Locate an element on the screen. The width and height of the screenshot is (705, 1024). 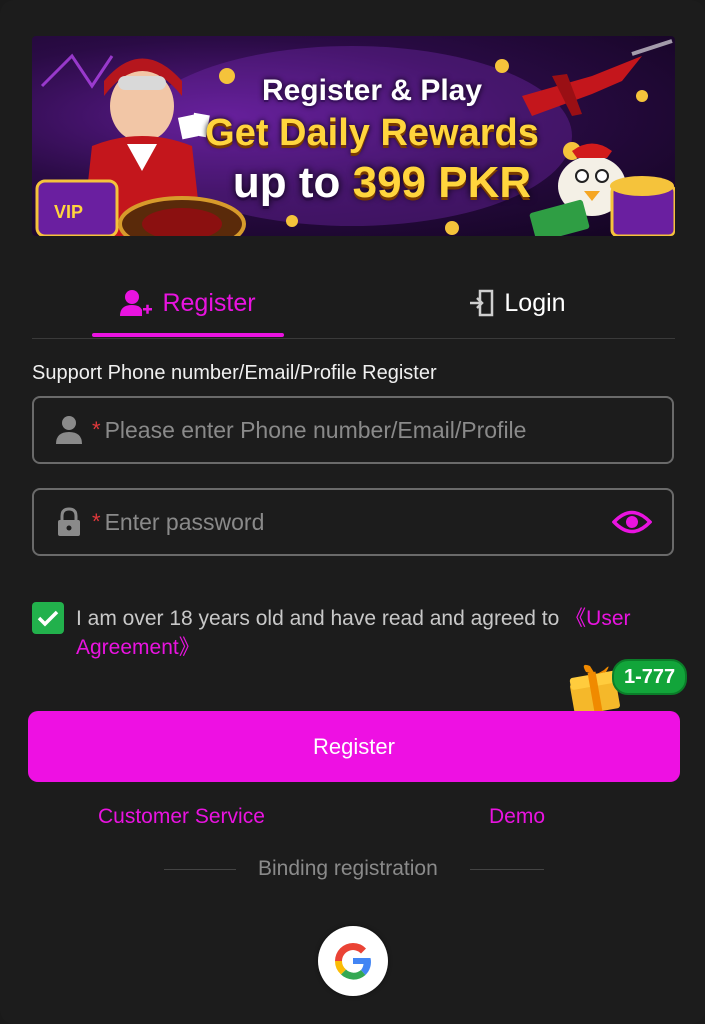
password-field: * is located at coordinates (353, 522).